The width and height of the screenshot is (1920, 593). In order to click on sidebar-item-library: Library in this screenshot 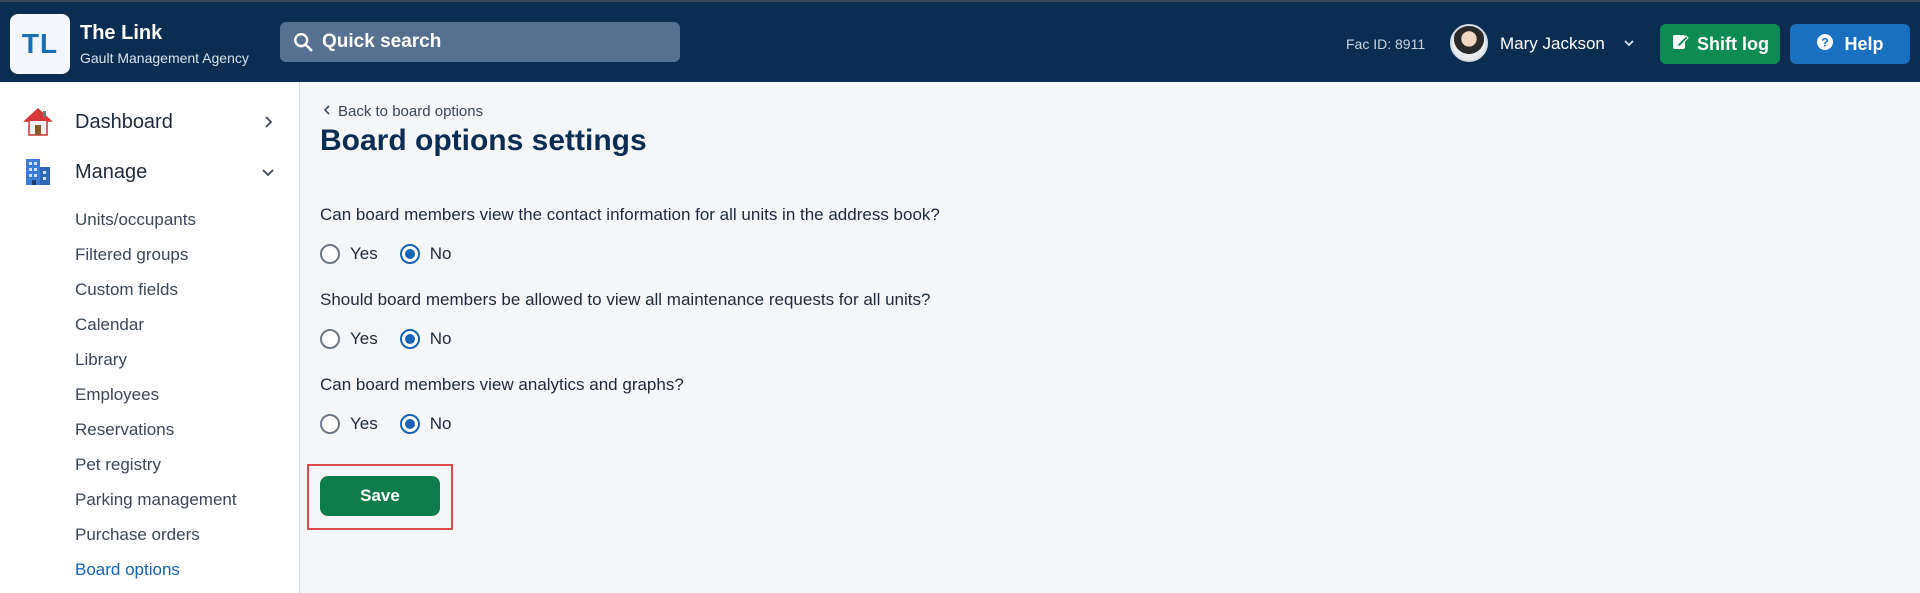, I will do `click(101, 360)`.